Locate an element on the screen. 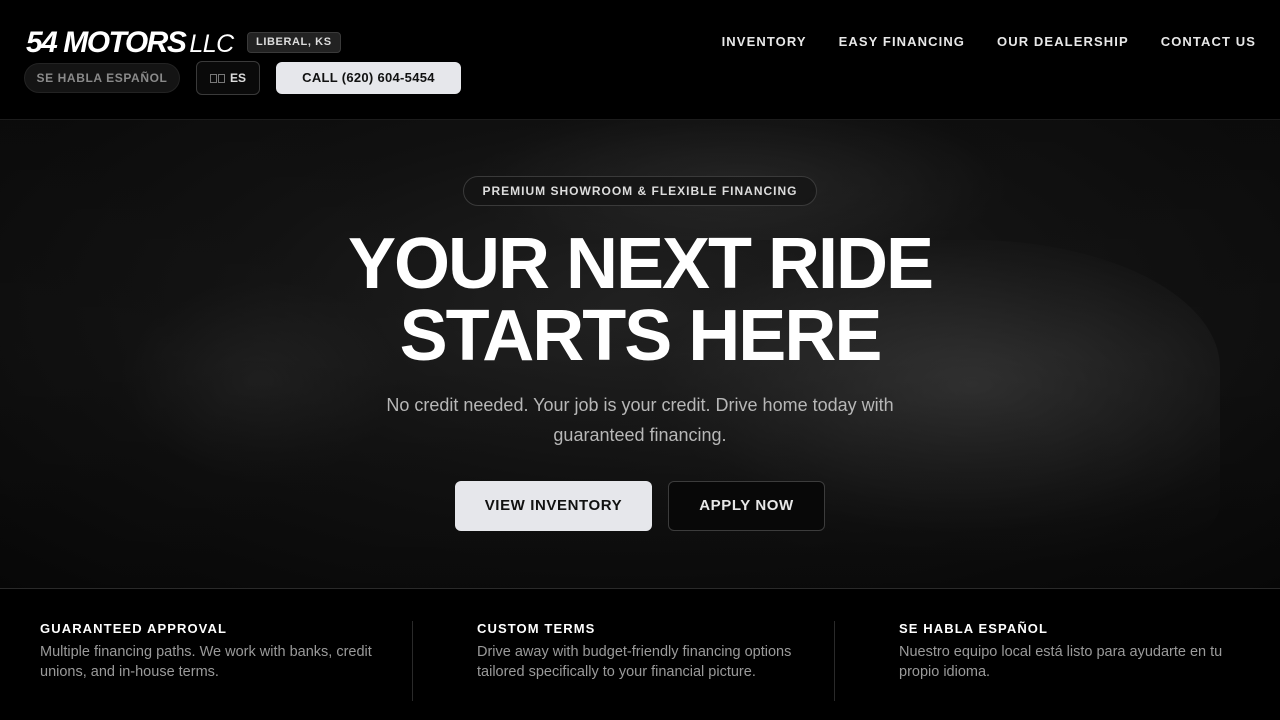 The height and width of the screenshot is (720, 1280). flag-icon is located at coordinates (217, 78).